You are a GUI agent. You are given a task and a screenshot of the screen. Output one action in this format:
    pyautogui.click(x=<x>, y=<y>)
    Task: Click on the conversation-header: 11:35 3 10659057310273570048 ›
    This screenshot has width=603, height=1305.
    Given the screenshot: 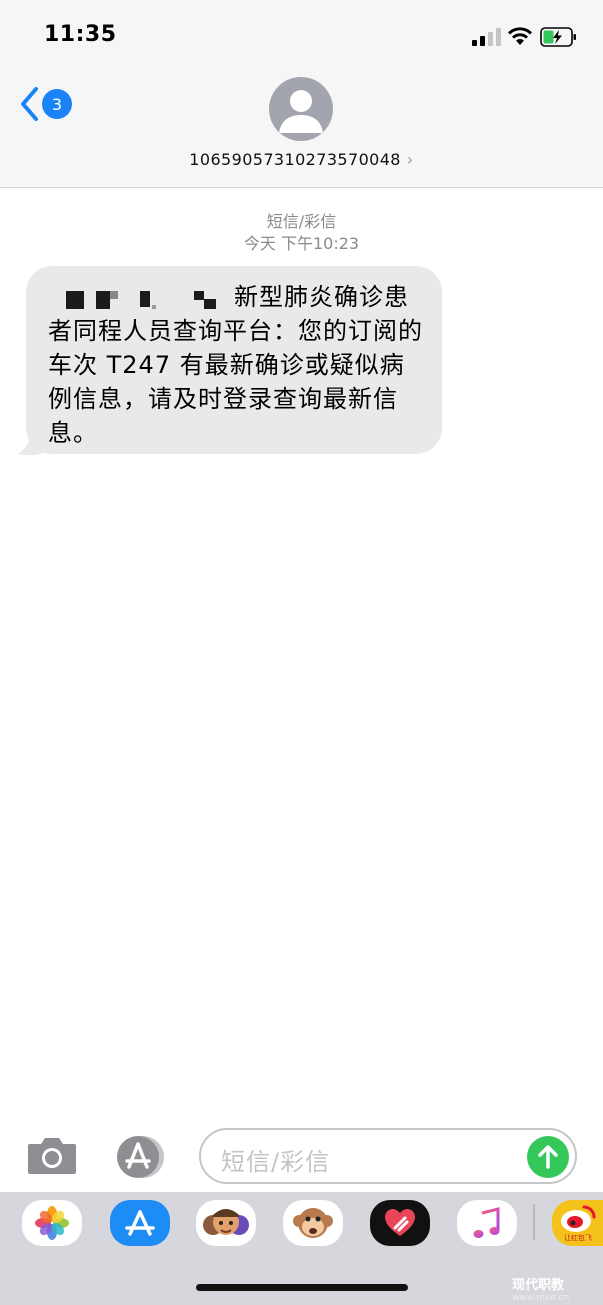 What is the action you would take?
    pyautogui.click(x=301, y=94)
    